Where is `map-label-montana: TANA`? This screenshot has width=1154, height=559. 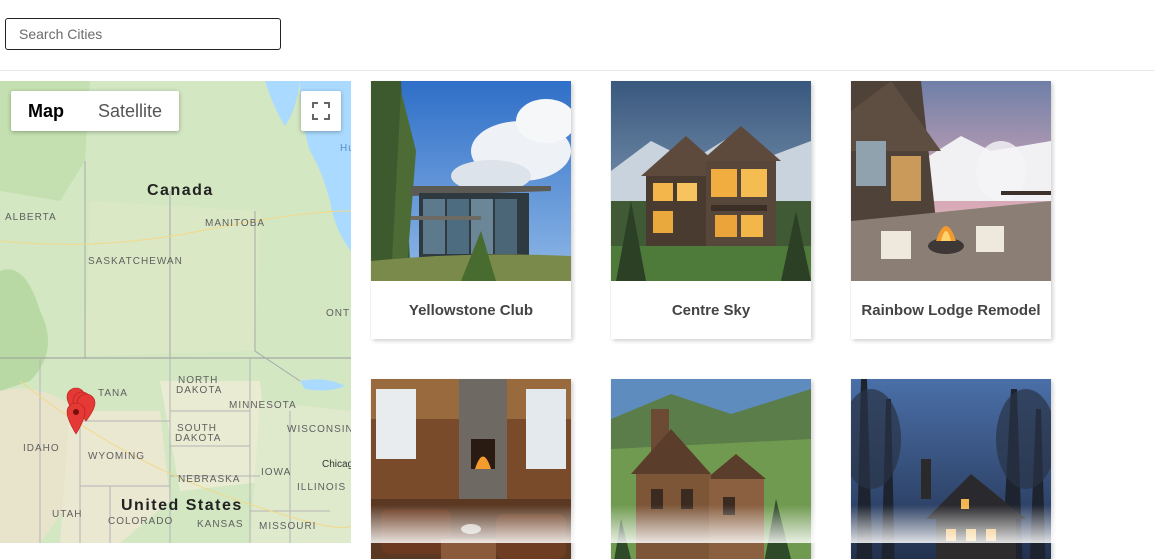
map-label-montana: TANA is located at coordinates (113, 393).